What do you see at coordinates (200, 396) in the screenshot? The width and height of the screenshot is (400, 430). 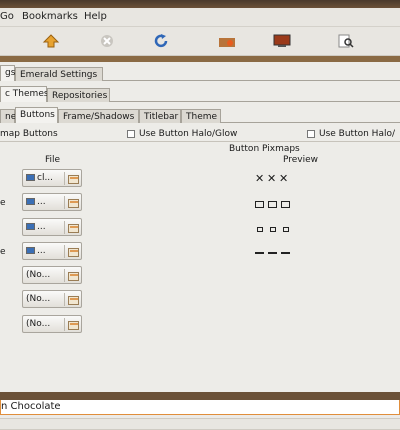 I see `window-bottom-edge` at bounding box center [200, 396].